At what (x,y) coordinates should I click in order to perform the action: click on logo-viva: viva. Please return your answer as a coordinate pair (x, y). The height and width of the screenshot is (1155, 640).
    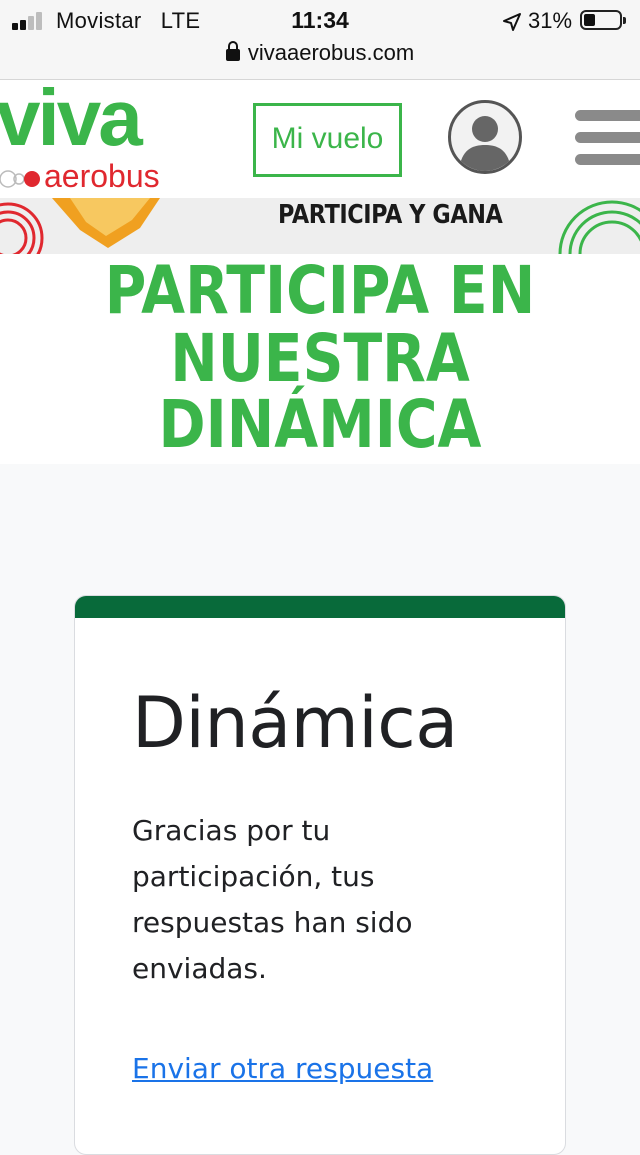
    Looking at the image, I should click on (71, 118).